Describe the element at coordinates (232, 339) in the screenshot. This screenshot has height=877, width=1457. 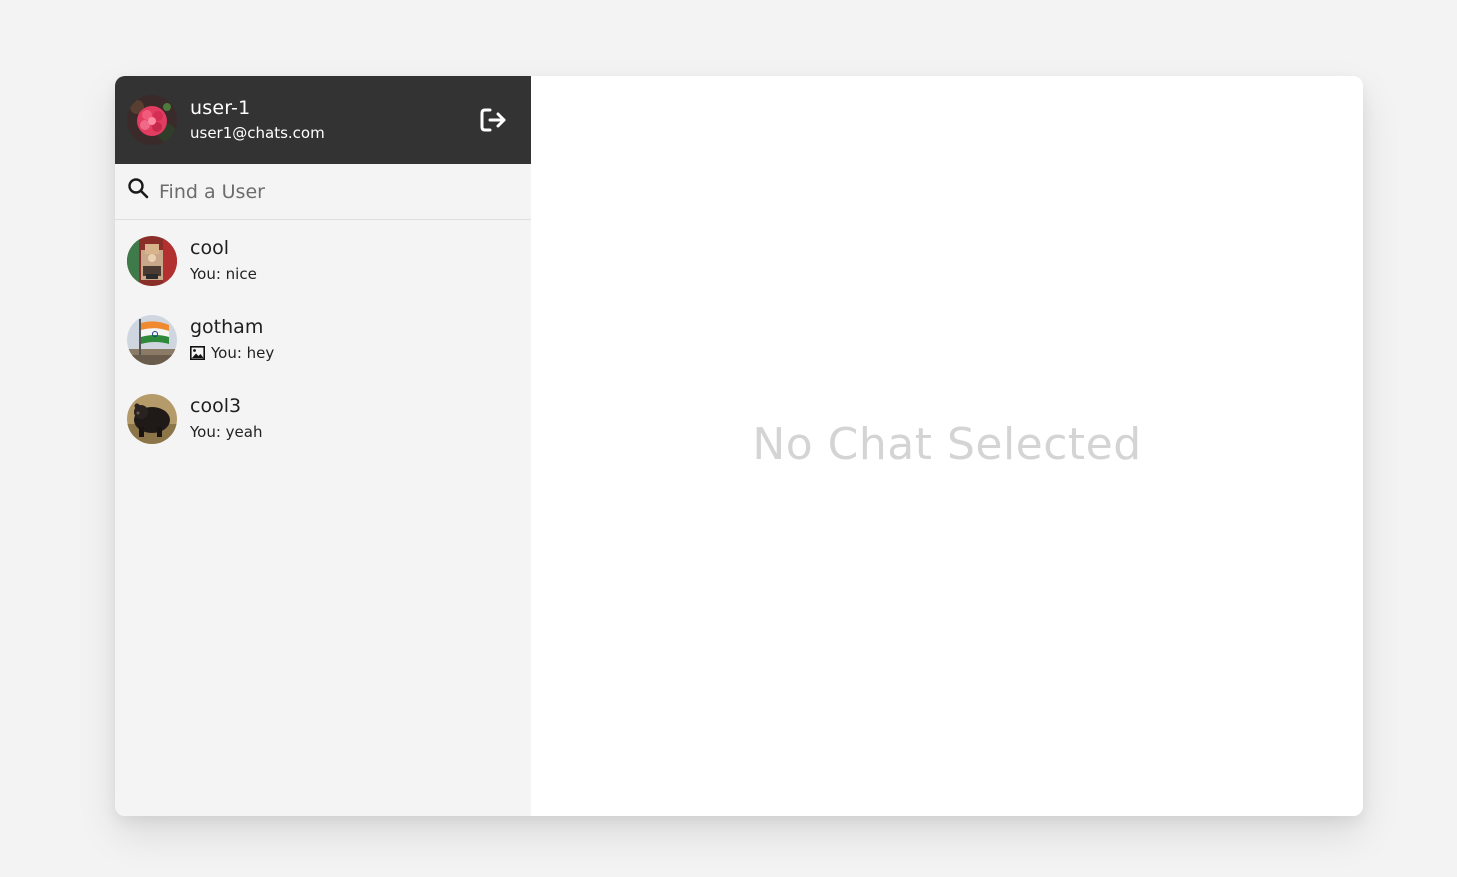
I see `chat-item-text: gotham You: hey` at that location.